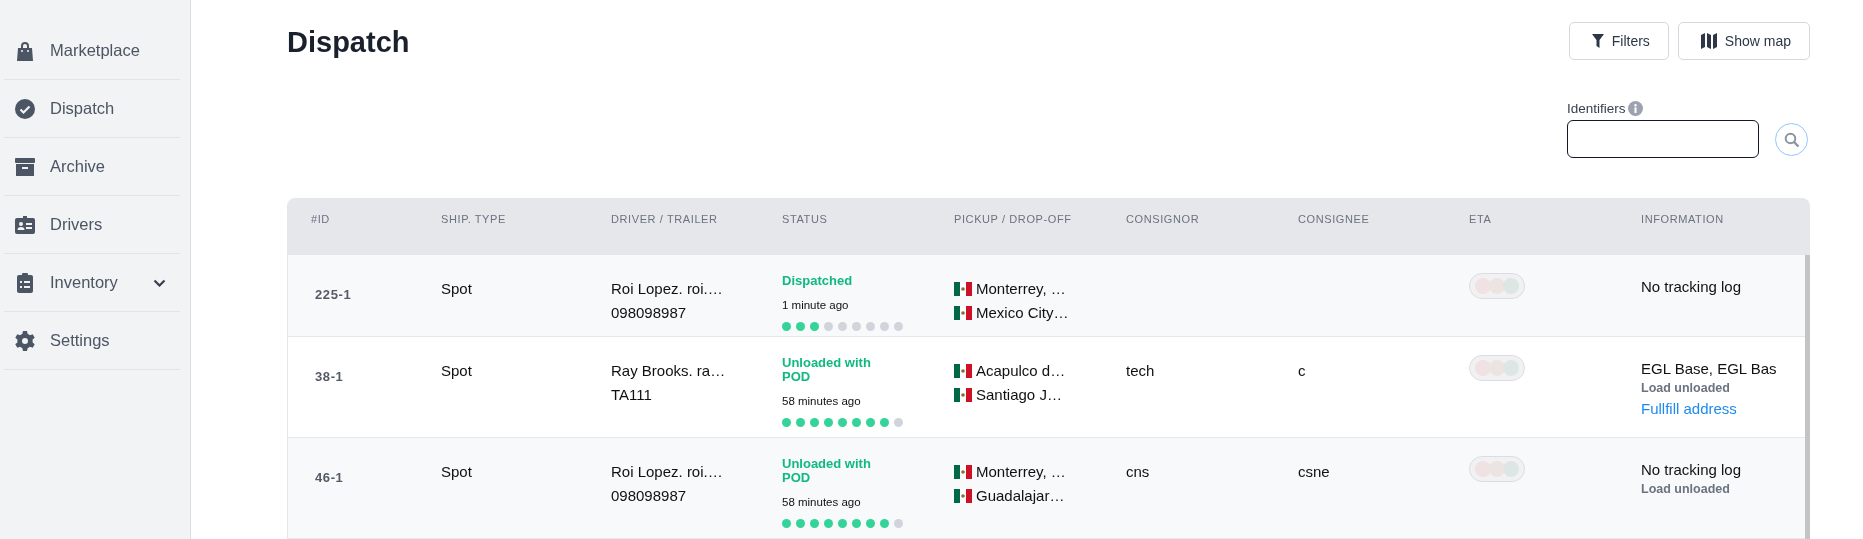  Describe the element at coordinates (329, 376) in the screenshot. I see `table-cell: 38-1` at that location.